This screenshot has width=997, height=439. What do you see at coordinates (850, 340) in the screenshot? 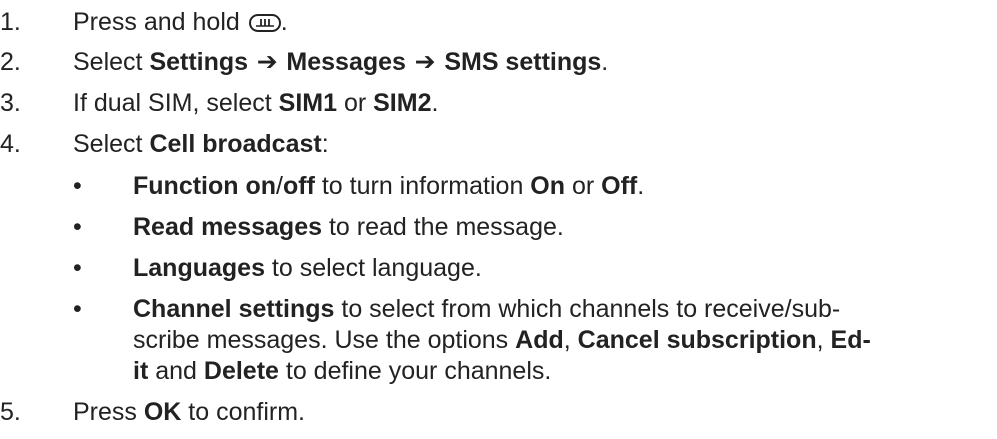
I see `menu-term: Ed-` at bounding box center [850, 340].